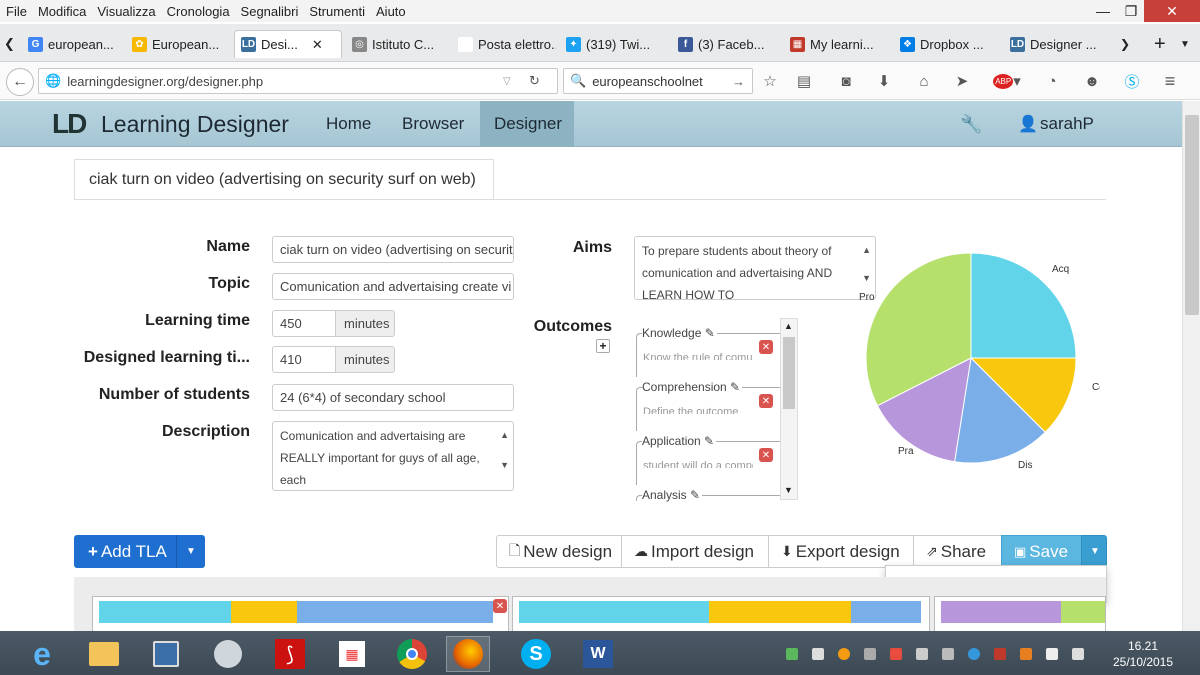 This screenshot has height=675, width=1200. Describe the element at coordinates (1192, 215) in the screenshot. I see `scrollbar-thumb` at that location.